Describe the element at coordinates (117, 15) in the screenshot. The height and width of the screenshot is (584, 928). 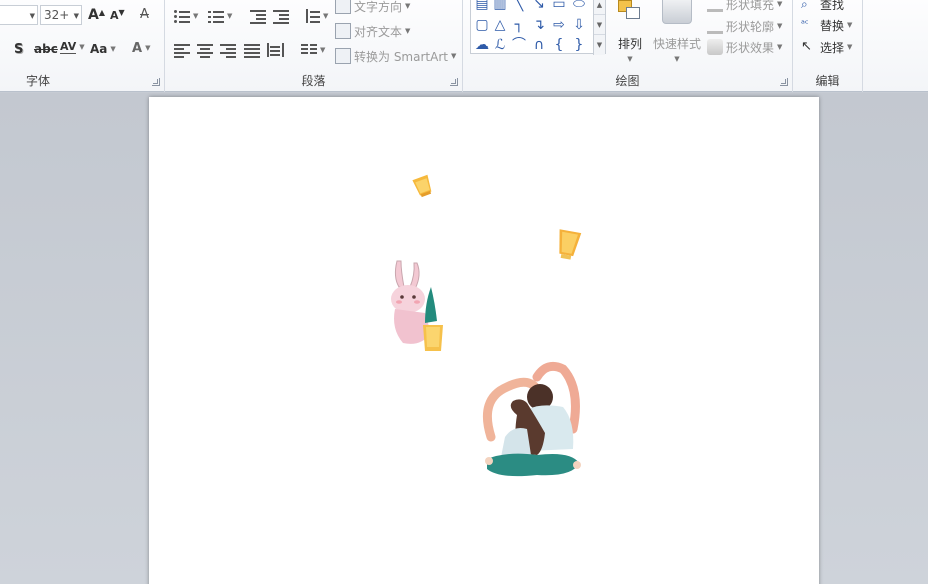
I see `shrink-font-button: A ▼` at that location.